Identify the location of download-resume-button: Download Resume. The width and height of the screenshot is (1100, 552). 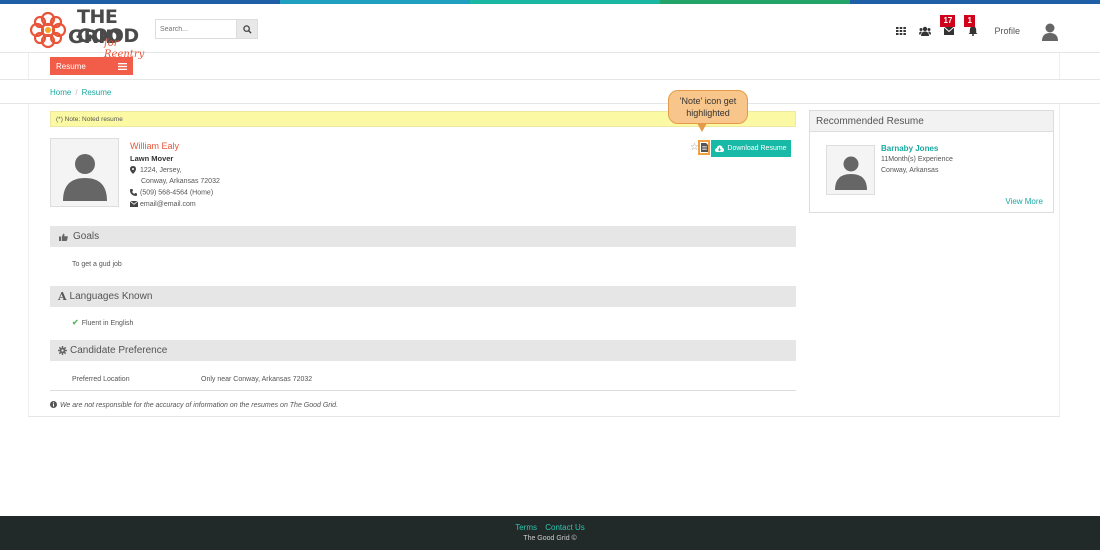
(751, 148).